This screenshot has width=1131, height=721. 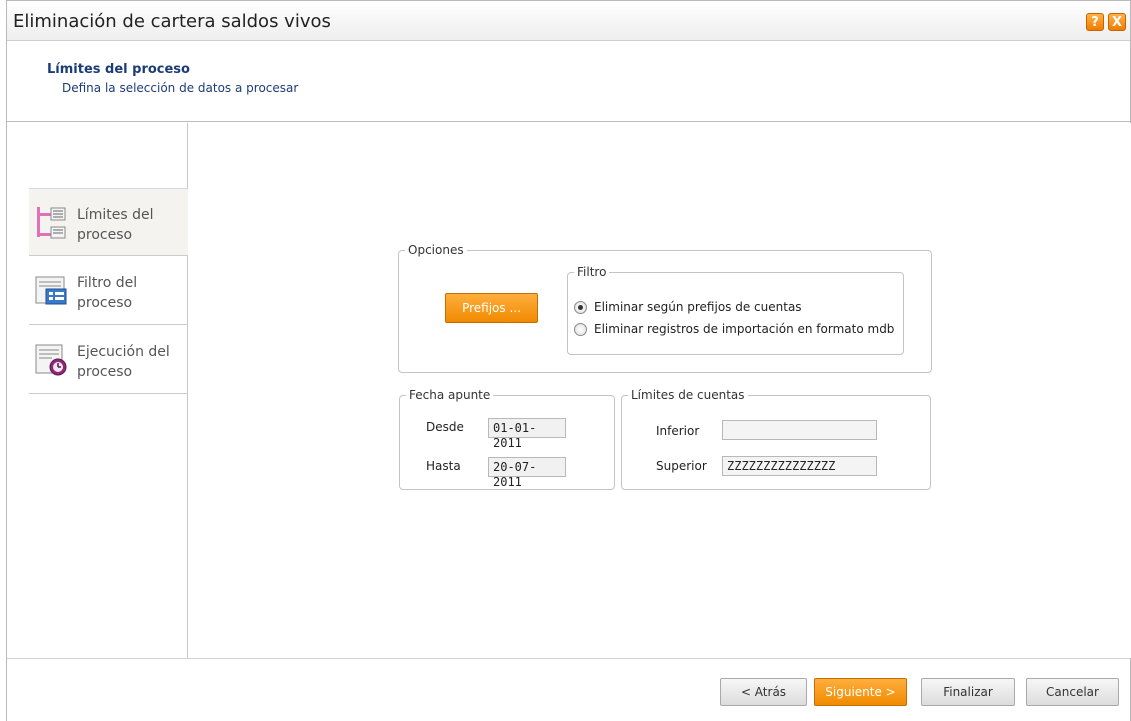 What do you see at coordinates (123, 362) in the screenshot?
I see `sidebar-item-label: Ejecución del proceso` at bounding box center [123, 362].